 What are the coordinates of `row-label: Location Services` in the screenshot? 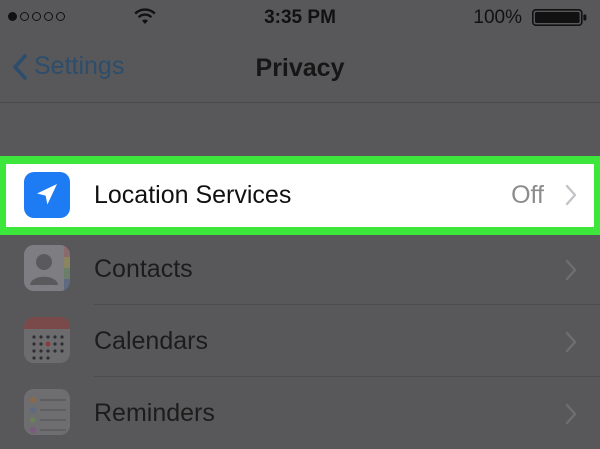 It's located at (193, 195).